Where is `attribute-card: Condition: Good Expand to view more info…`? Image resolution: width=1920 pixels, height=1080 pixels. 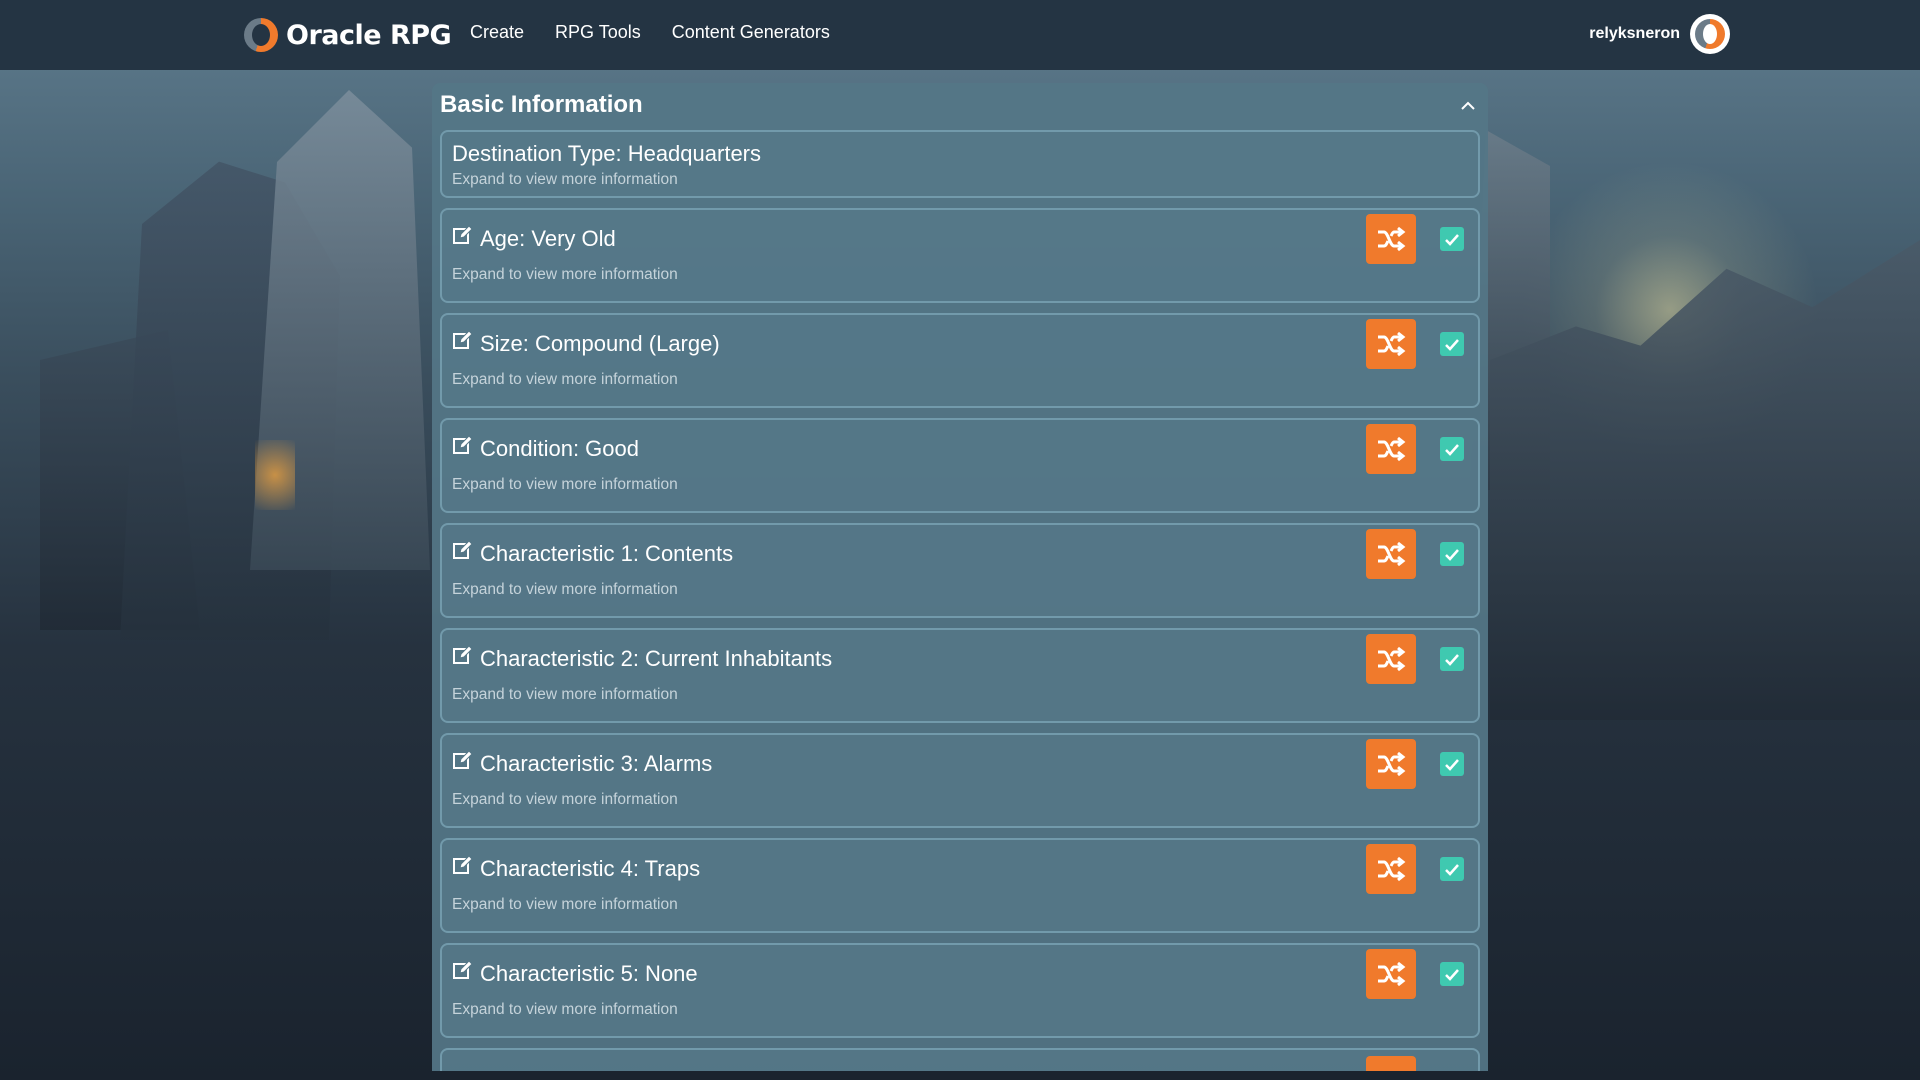 attribute-card: Condition: Good Expand to view more info… is located at coordinates (960, 465).